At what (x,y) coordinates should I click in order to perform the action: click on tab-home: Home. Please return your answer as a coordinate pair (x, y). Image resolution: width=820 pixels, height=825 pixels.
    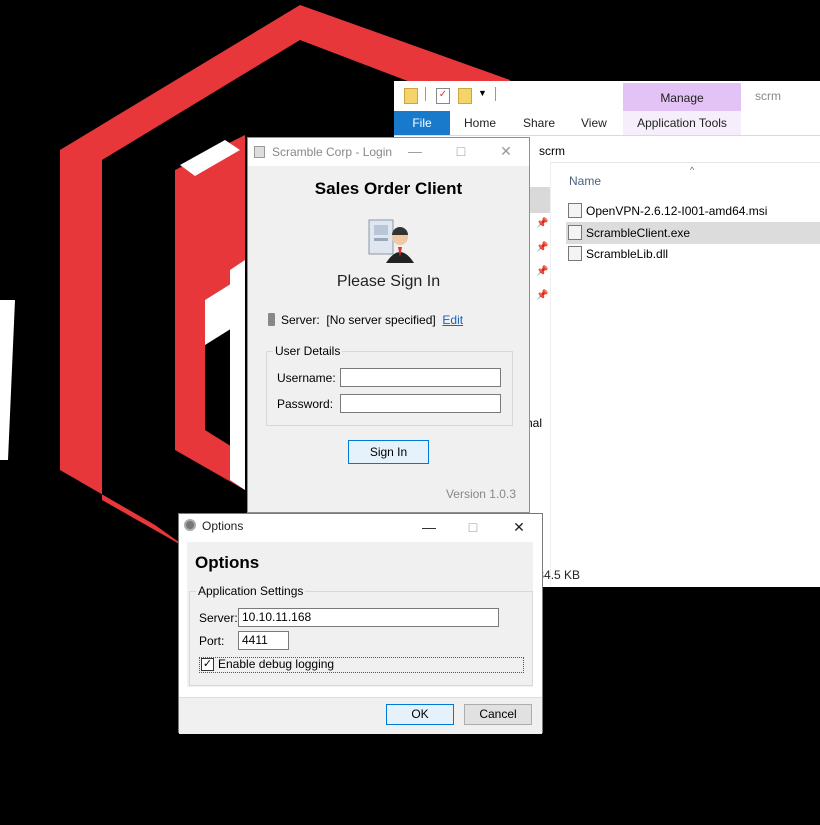
    Looking at the image, I should click on (480, 123).